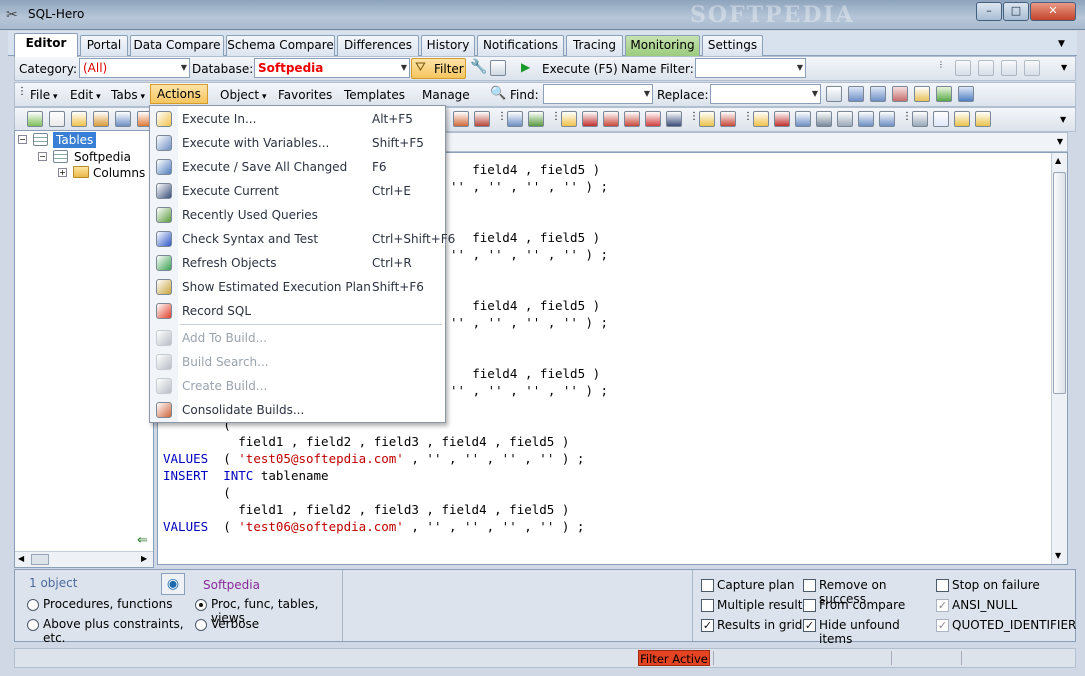 The width and height of the screenshot is (1085, 676). Describe the element at coordinates (297, 215) in the screenshot. I see `menu-item-recently-used-queries: Recently Used Queries` at that location.